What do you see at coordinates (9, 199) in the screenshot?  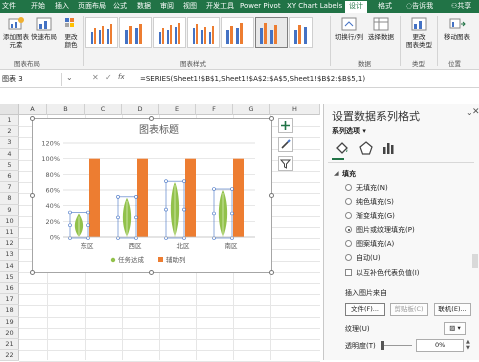 I see `row-header: 8` at bounding box center [9, 199].